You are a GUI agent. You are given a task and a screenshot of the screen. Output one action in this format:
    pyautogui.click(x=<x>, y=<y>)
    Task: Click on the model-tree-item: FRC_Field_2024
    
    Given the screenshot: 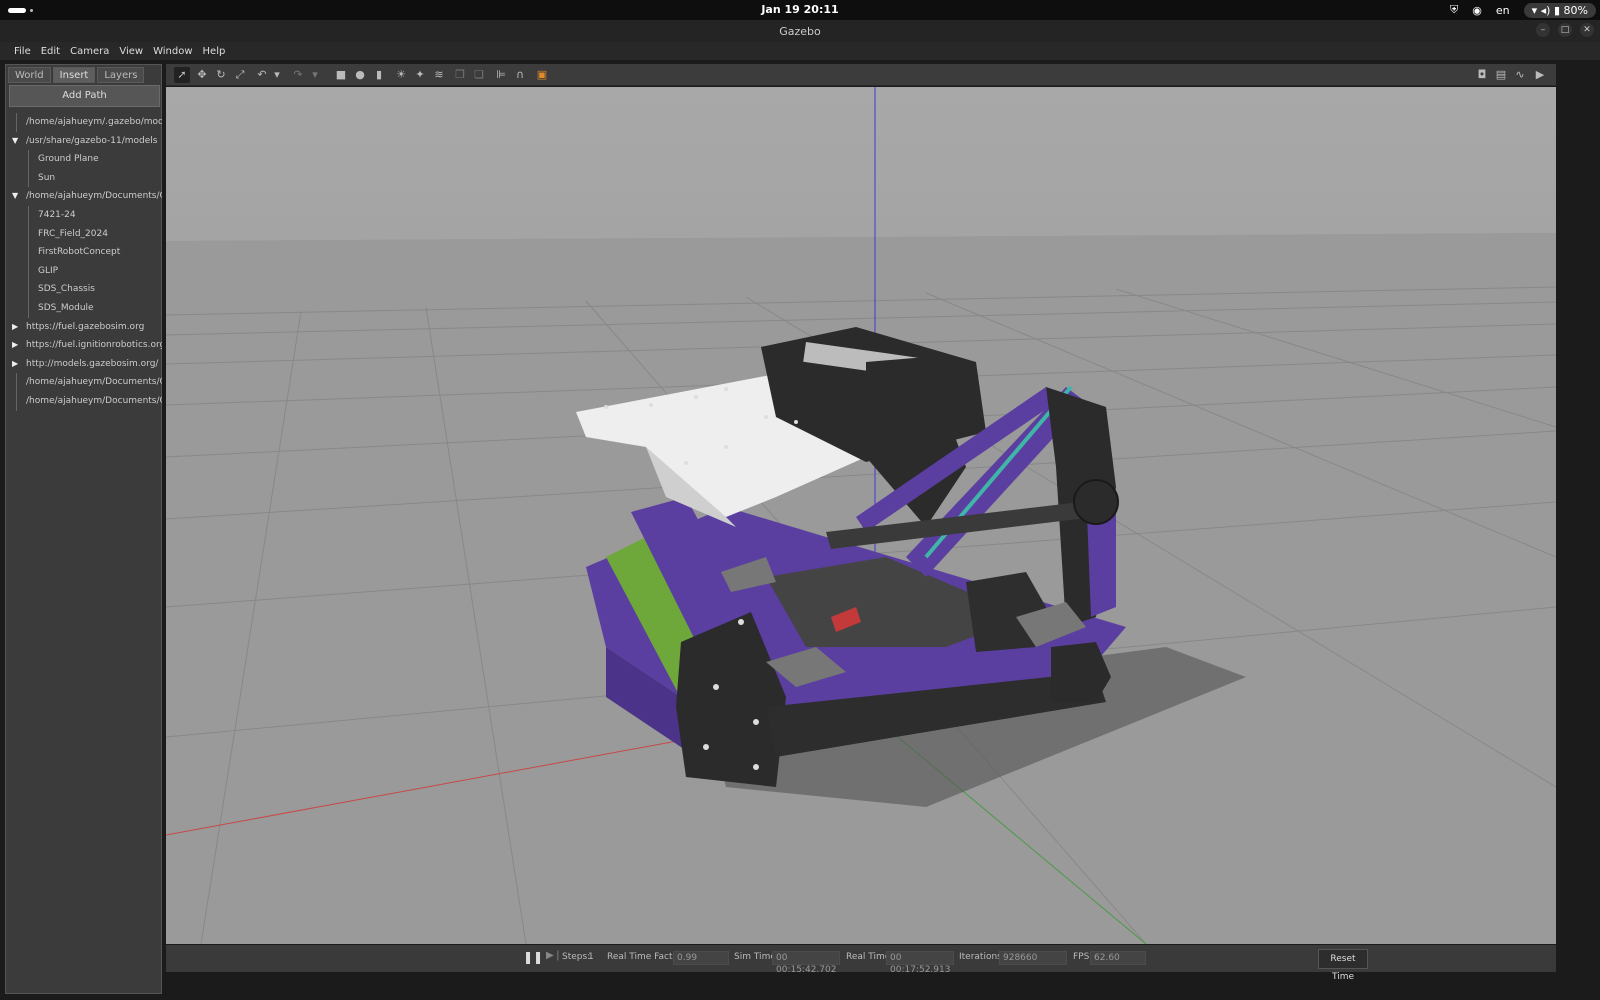 What is the action you would take?
    pyautogui.click(x=86, y=234)
    